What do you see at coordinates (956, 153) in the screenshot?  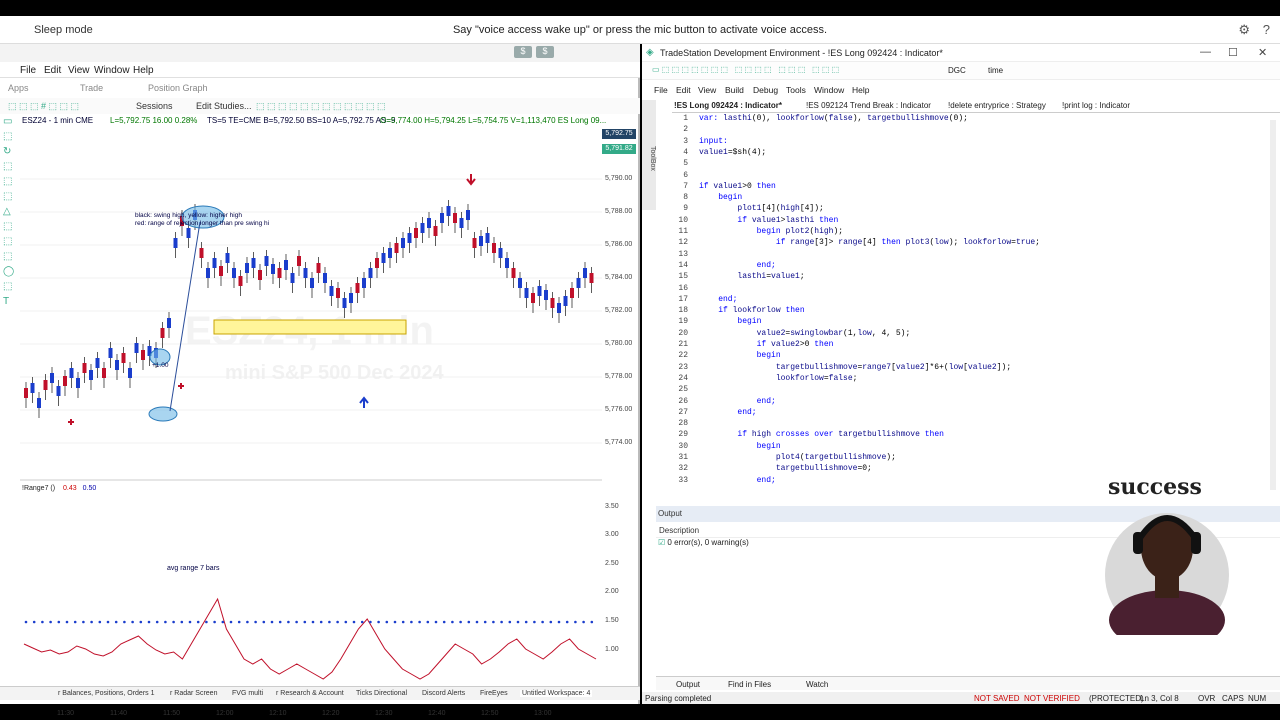 I see `code-line: 4 value1=$sh(4);` at bounding box center [956, 153].